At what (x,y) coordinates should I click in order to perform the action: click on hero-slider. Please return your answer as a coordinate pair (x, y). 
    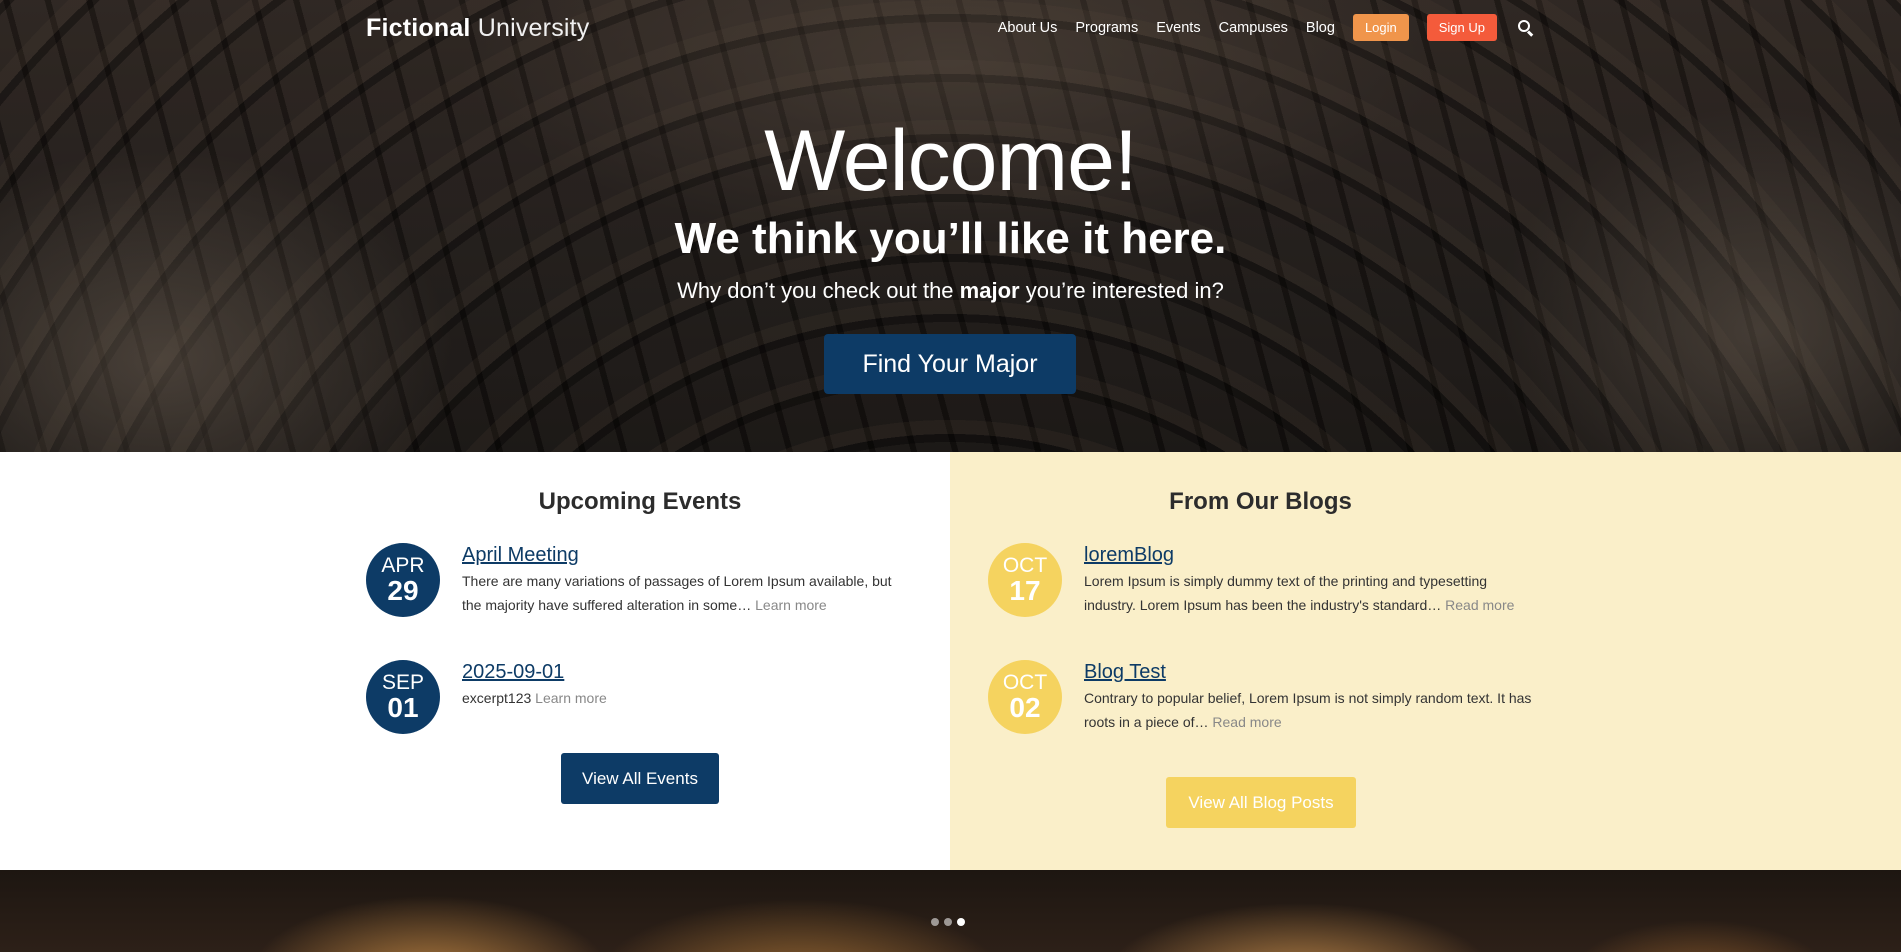
    Looking at the image, I should click on (950, 911).